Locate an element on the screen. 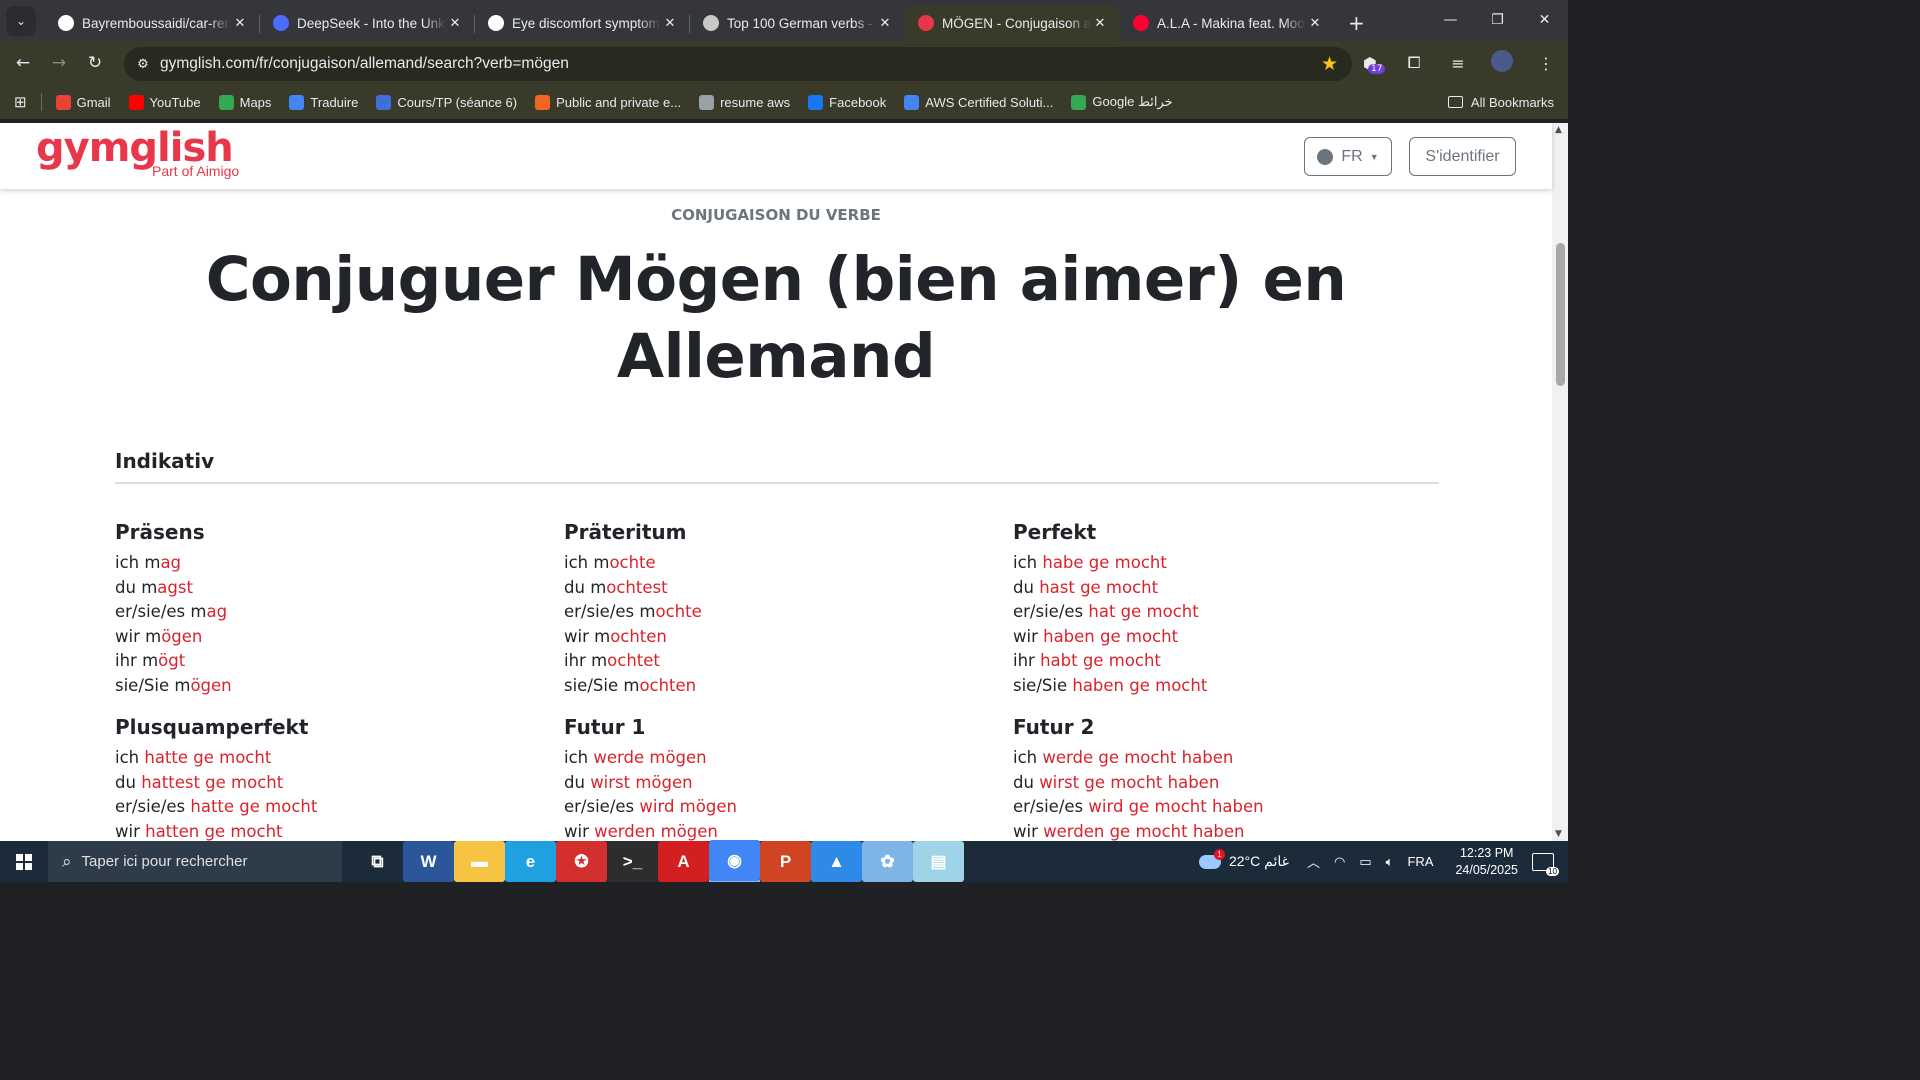 The height and width of the screenshot is (1080, 1920). tab-search-icon: ⌄ is located at coordinates (21, 21).